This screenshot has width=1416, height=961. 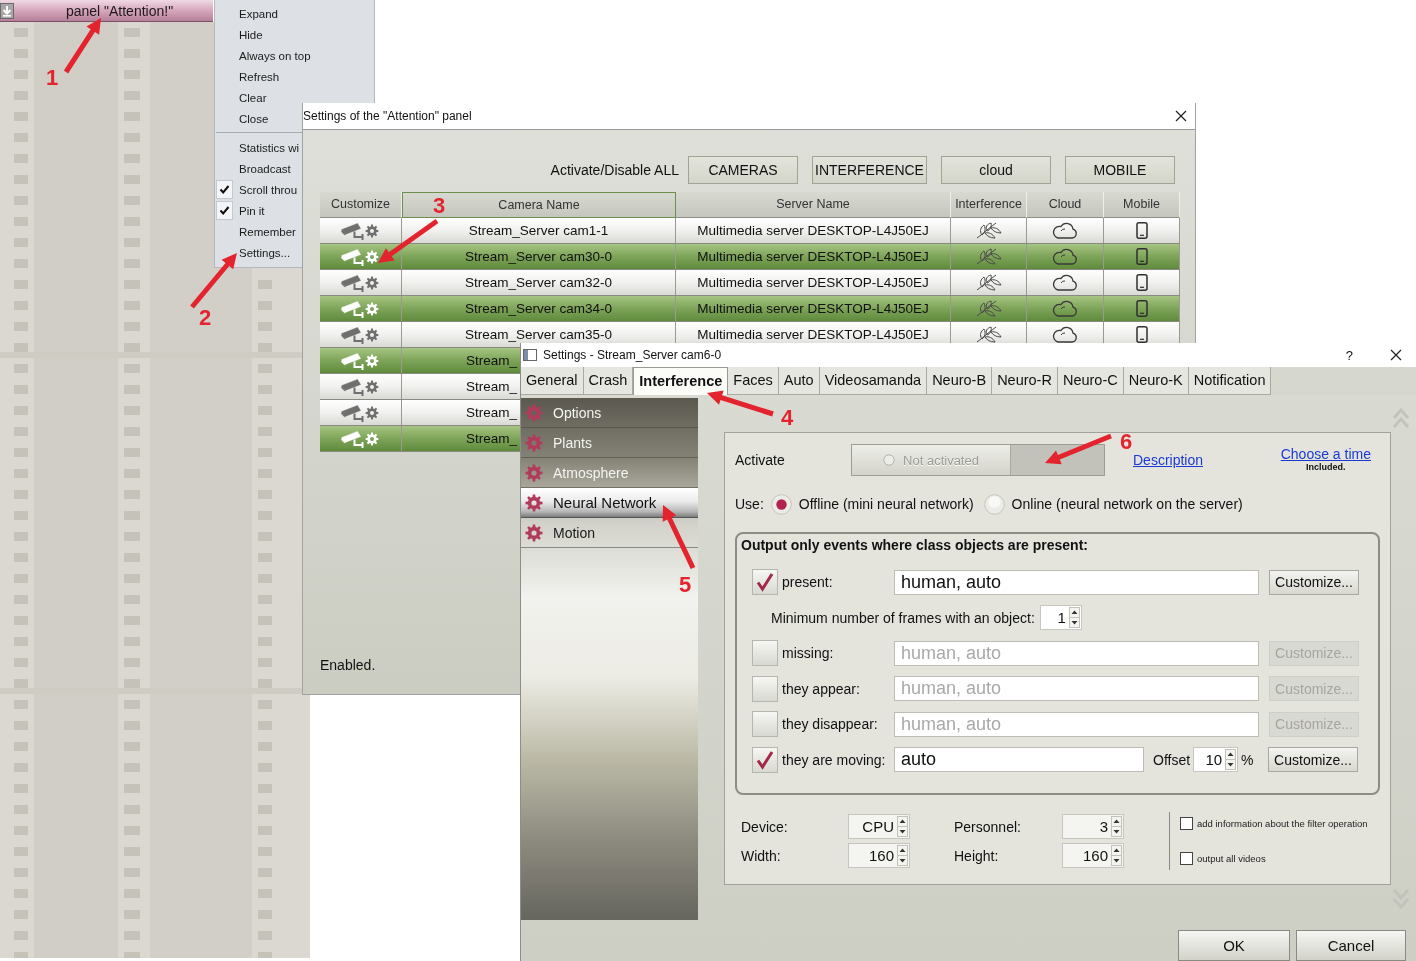 What do you see at coordinates (807, 582) in the screenshot?
I see `checkbox-label: present:` at bounding box center [807, 582].